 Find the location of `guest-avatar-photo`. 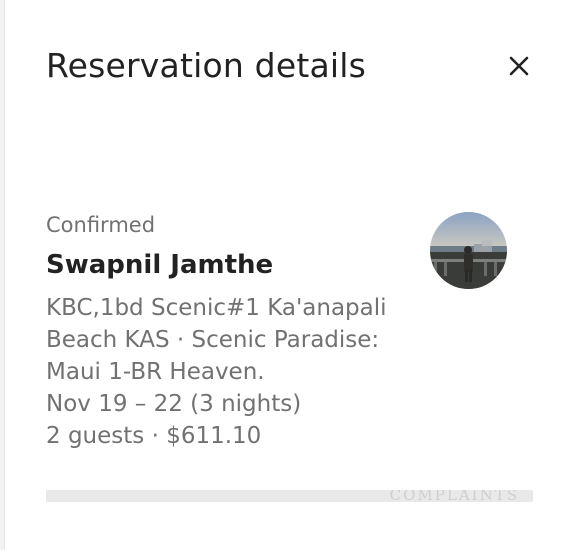

guest-avatar-photo is located at coordinates (468, 250).